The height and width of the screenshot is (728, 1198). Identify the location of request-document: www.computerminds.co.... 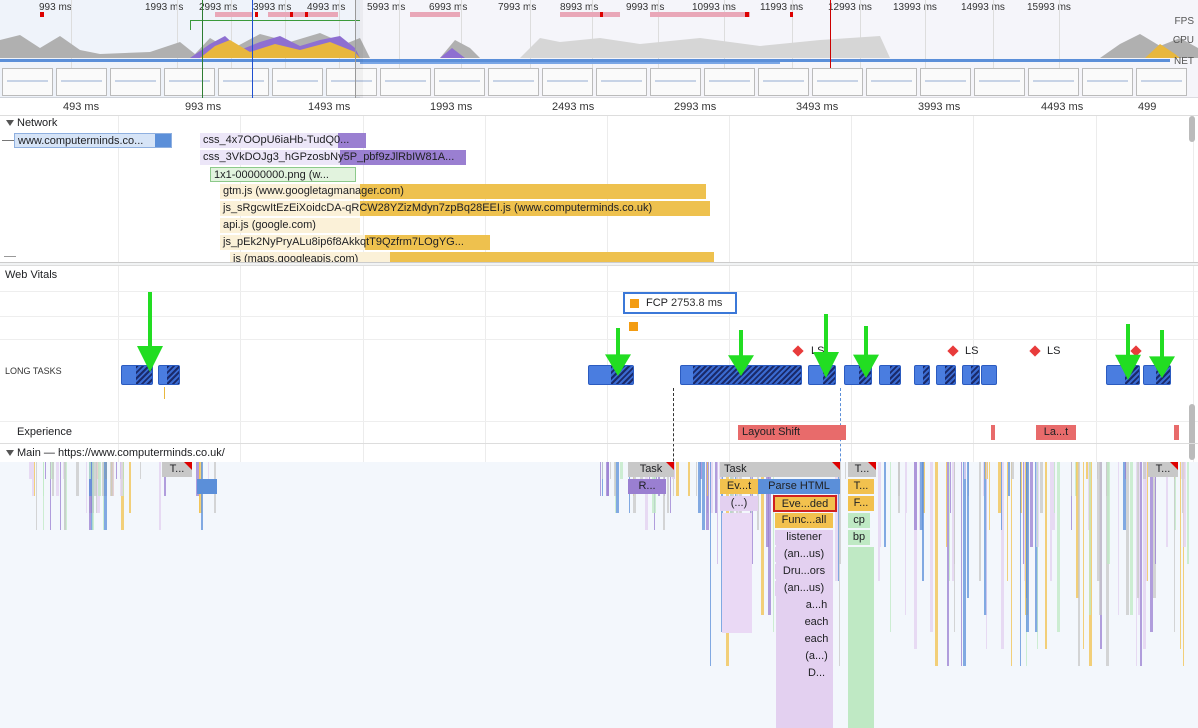
(93, 140).